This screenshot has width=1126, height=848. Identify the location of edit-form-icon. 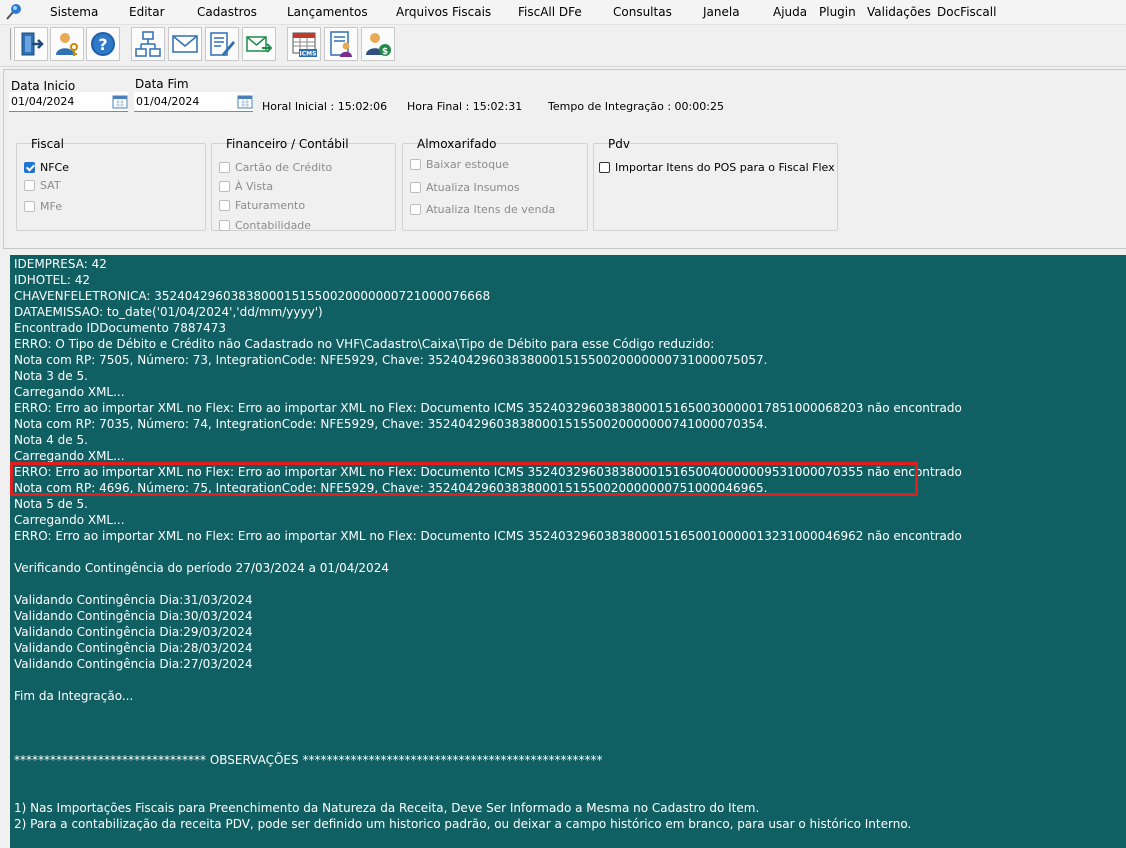
(222, 44).